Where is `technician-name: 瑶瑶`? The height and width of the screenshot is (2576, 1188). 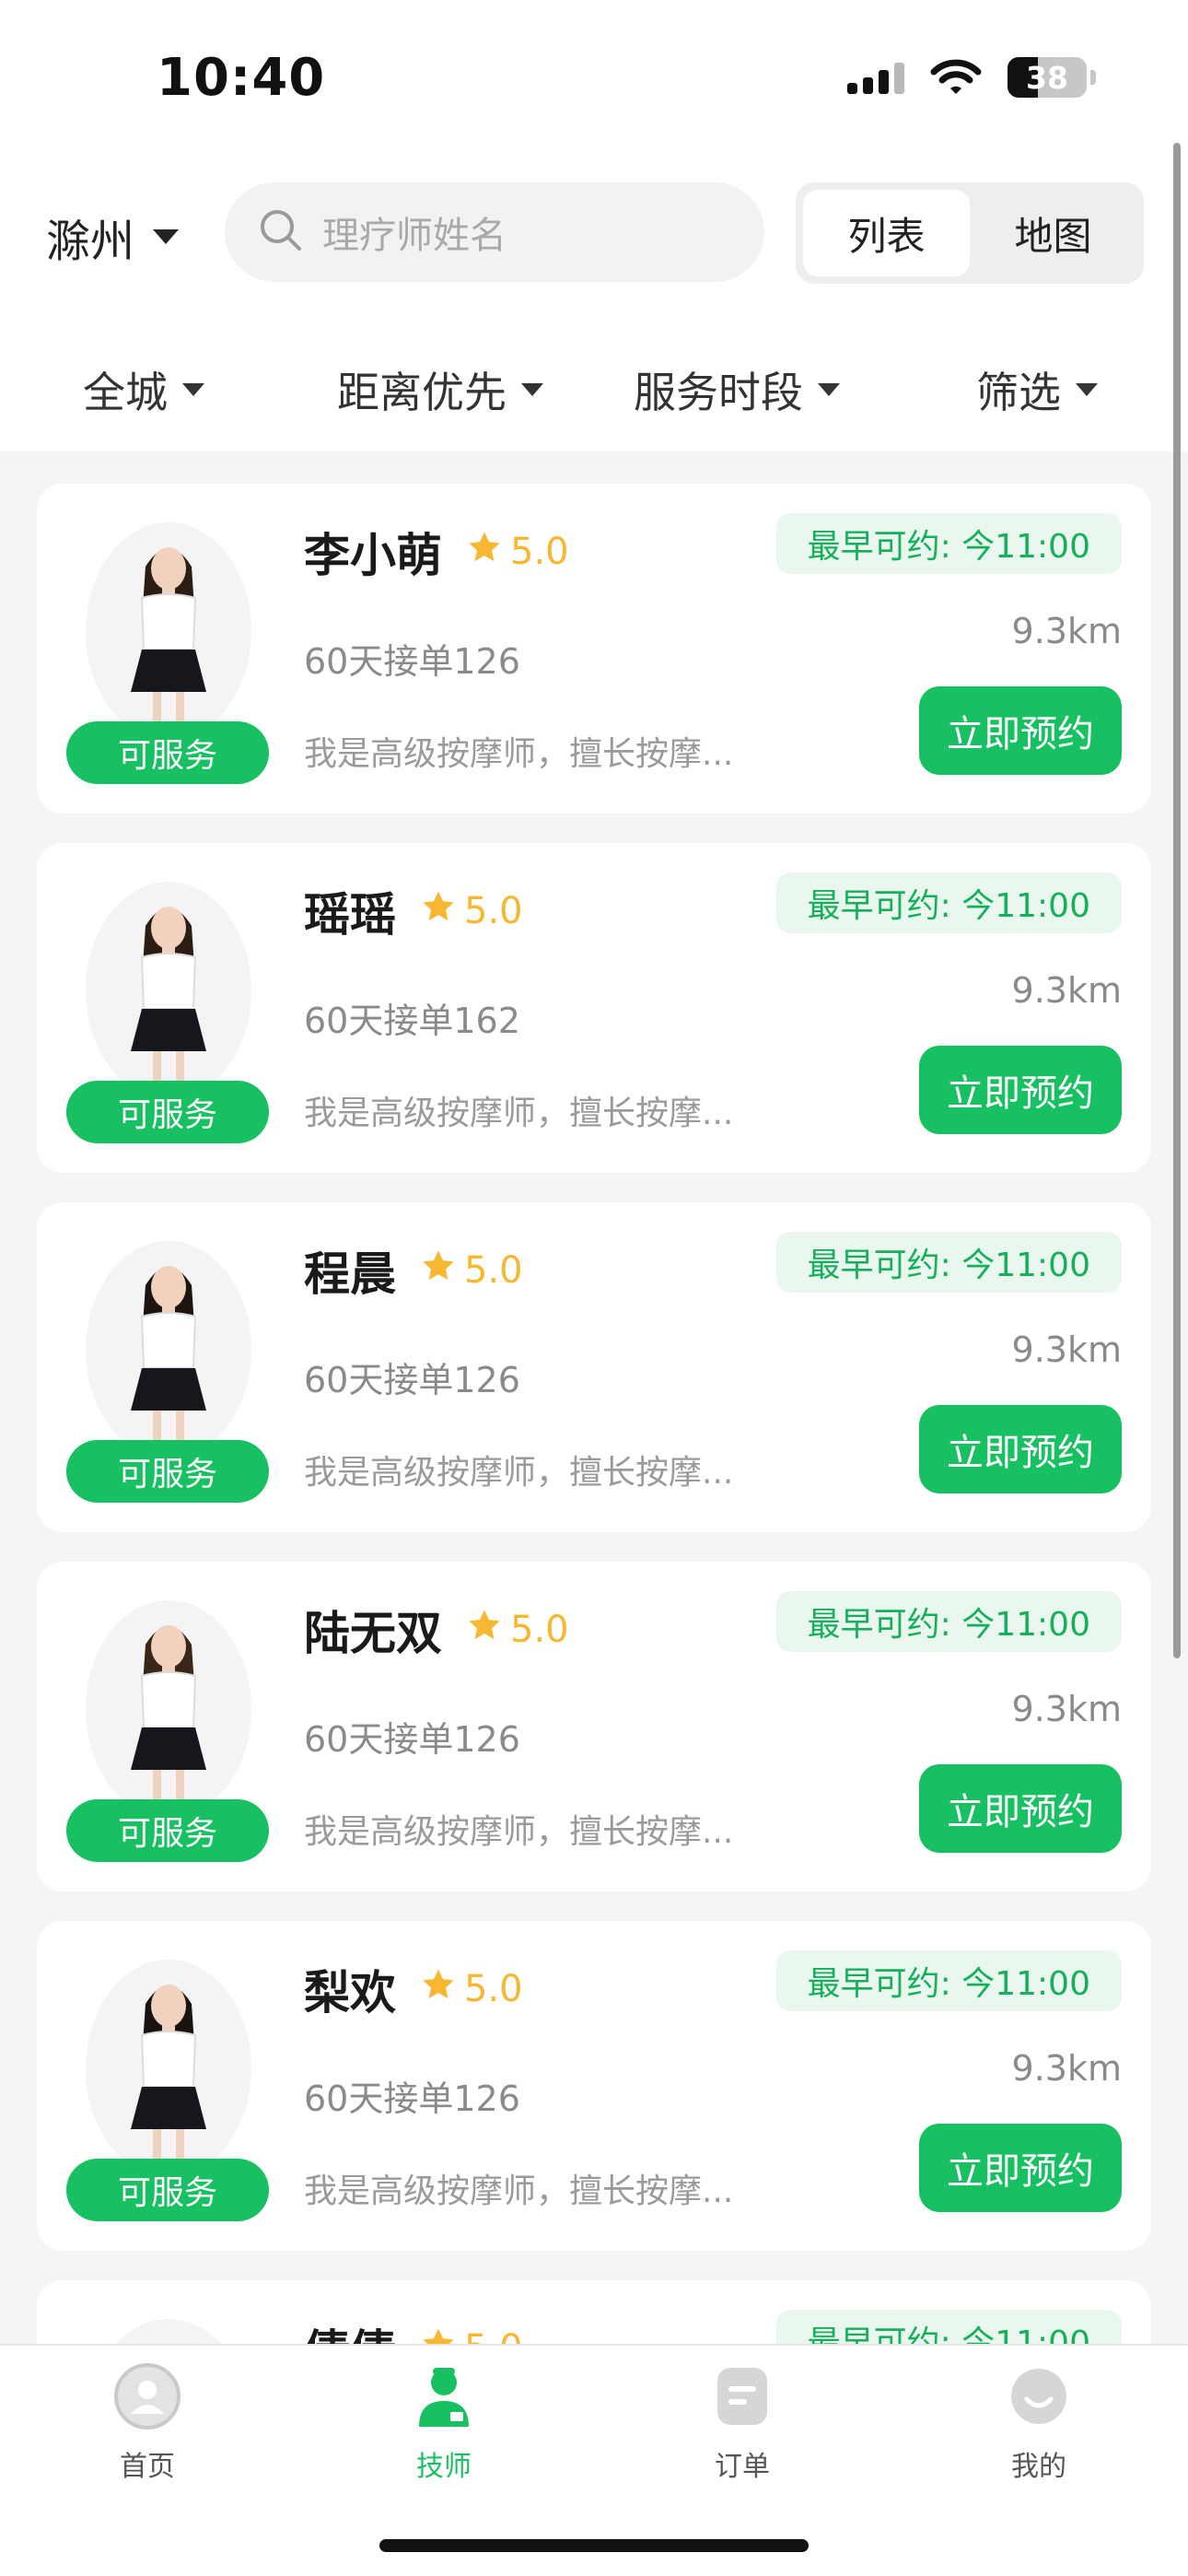 technician-name: 瑶瑶 is located at coordinates (350, 915).